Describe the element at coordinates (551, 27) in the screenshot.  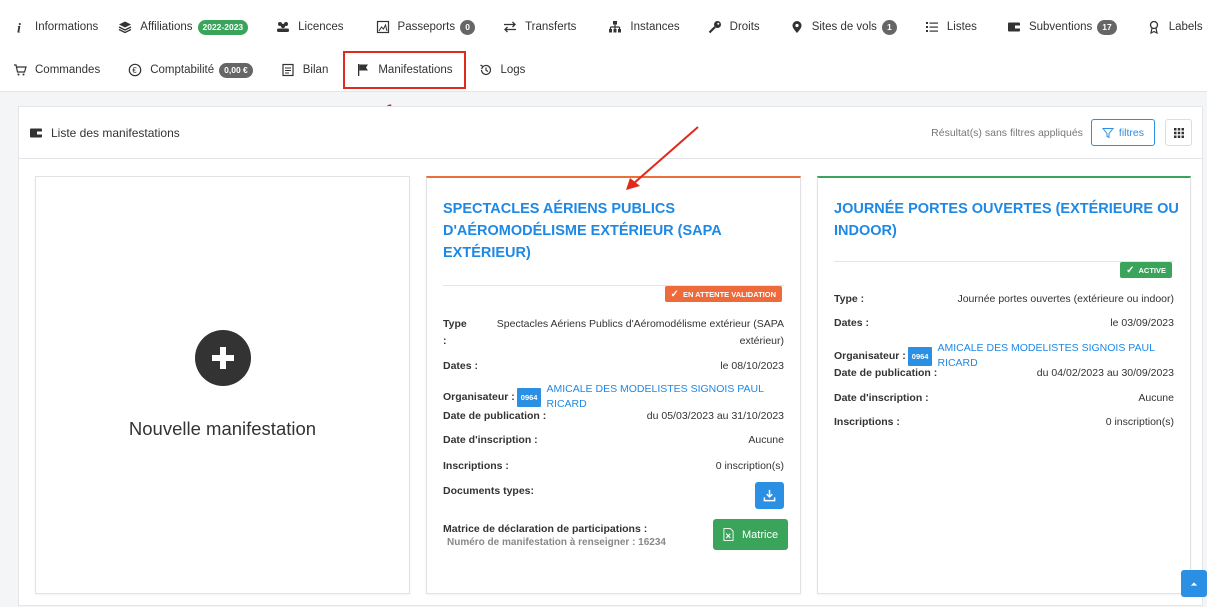
I see `tab-label: Transferts` at that location.